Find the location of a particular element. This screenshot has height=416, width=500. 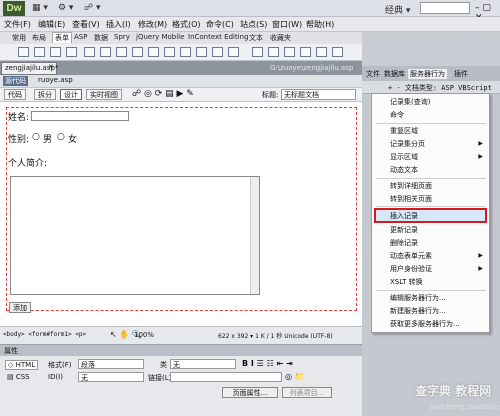

spry-pass-icon is located at coordinates (321, 52).